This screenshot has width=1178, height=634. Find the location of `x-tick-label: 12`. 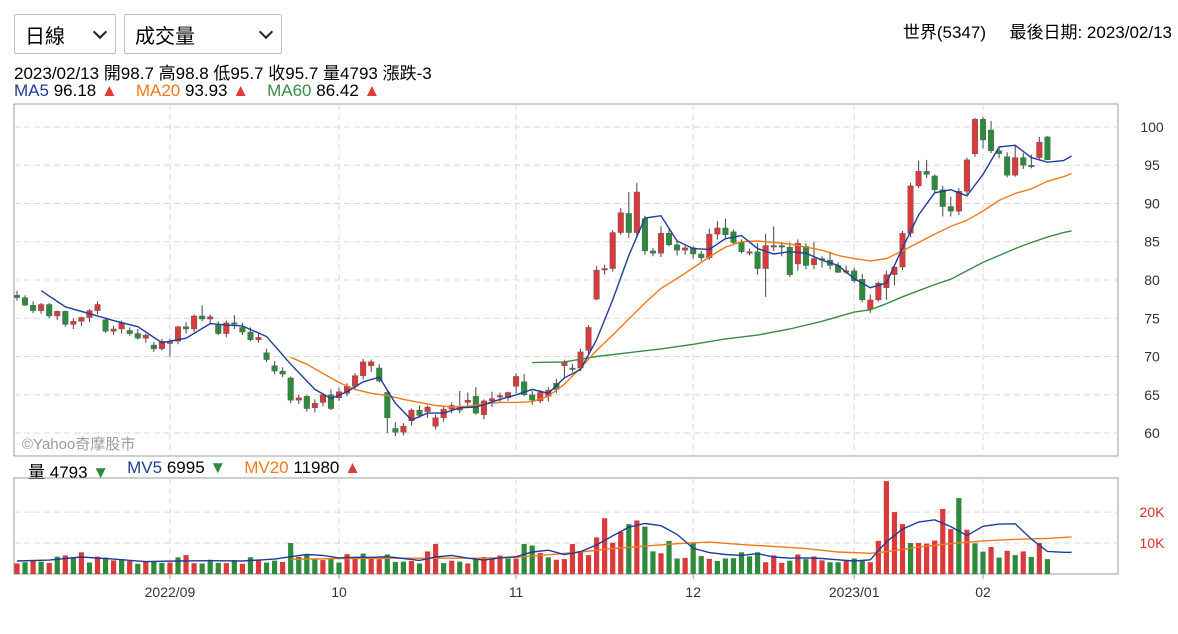

x-tick-label: 12 is located at coordinates (693, 592).